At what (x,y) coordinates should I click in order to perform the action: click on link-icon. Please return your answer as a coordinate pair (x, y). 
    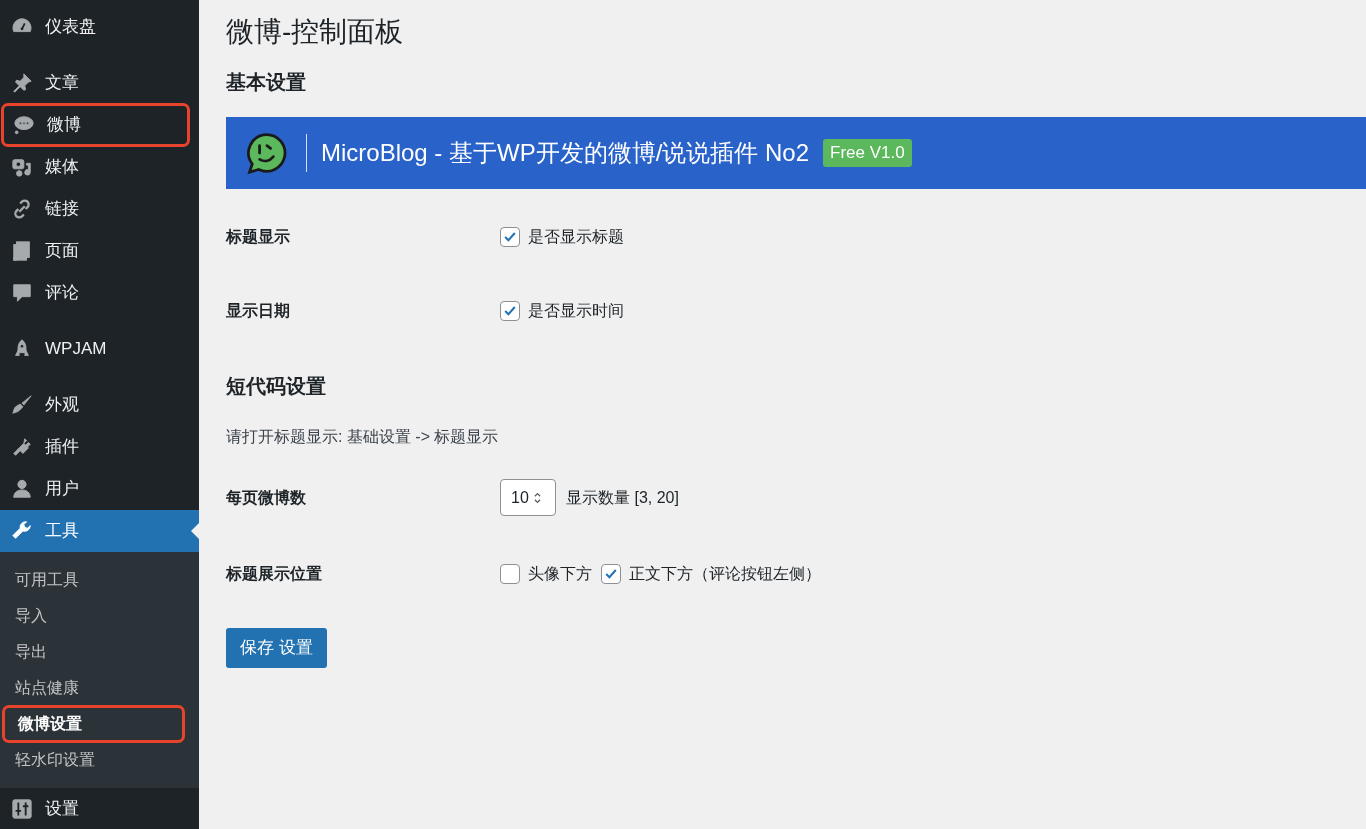
    Looking at the image, I should click on (22, 209).